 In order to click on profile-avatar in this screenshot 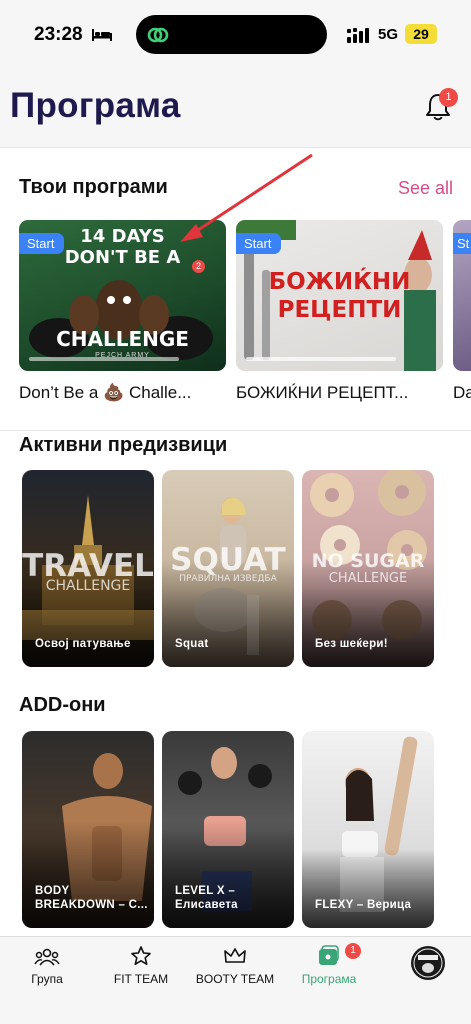, I will do `click(428, 963)`.